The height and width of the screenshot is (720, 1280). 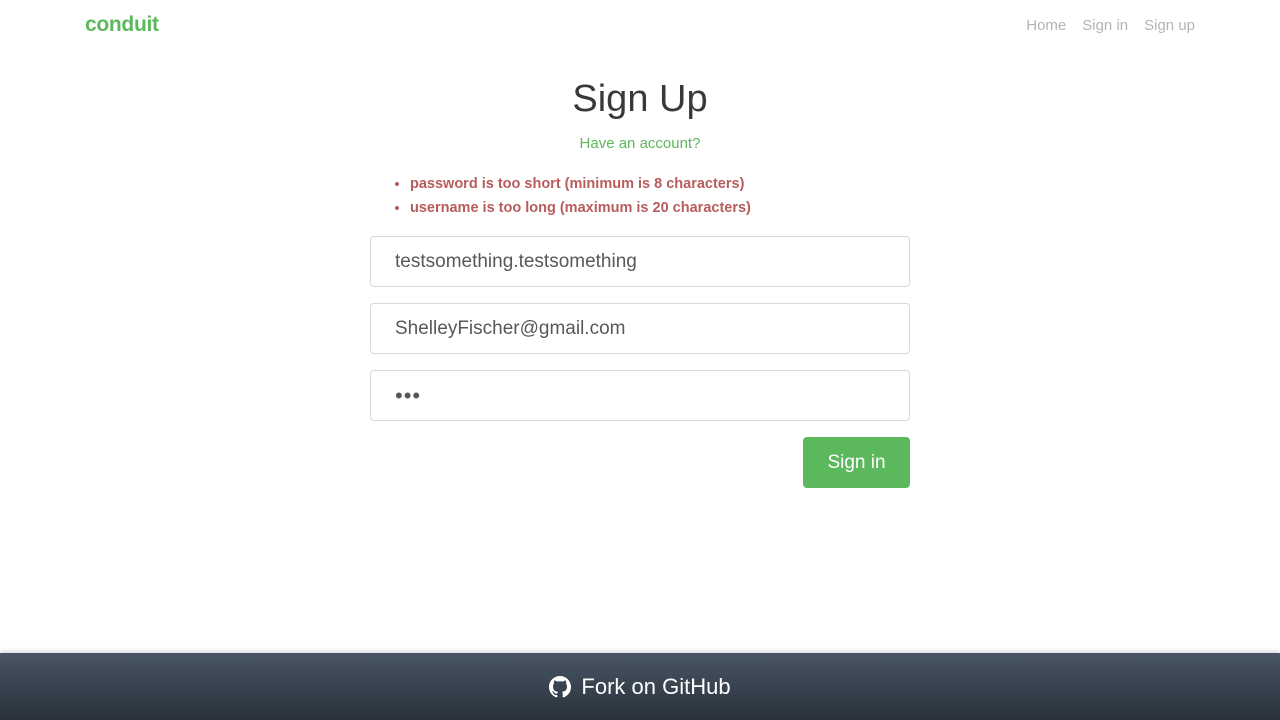 I want to click on nav-link-sign-in: Sign in, so click(x=1105, y=25).